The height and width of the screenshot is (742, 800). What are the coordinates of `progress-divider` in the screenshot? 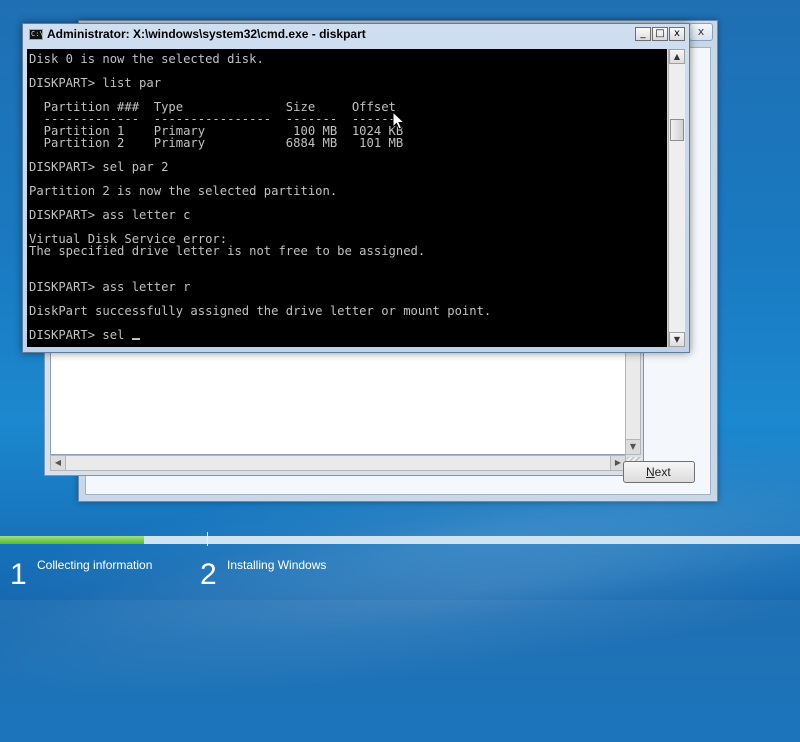 It's located at (207, 539).